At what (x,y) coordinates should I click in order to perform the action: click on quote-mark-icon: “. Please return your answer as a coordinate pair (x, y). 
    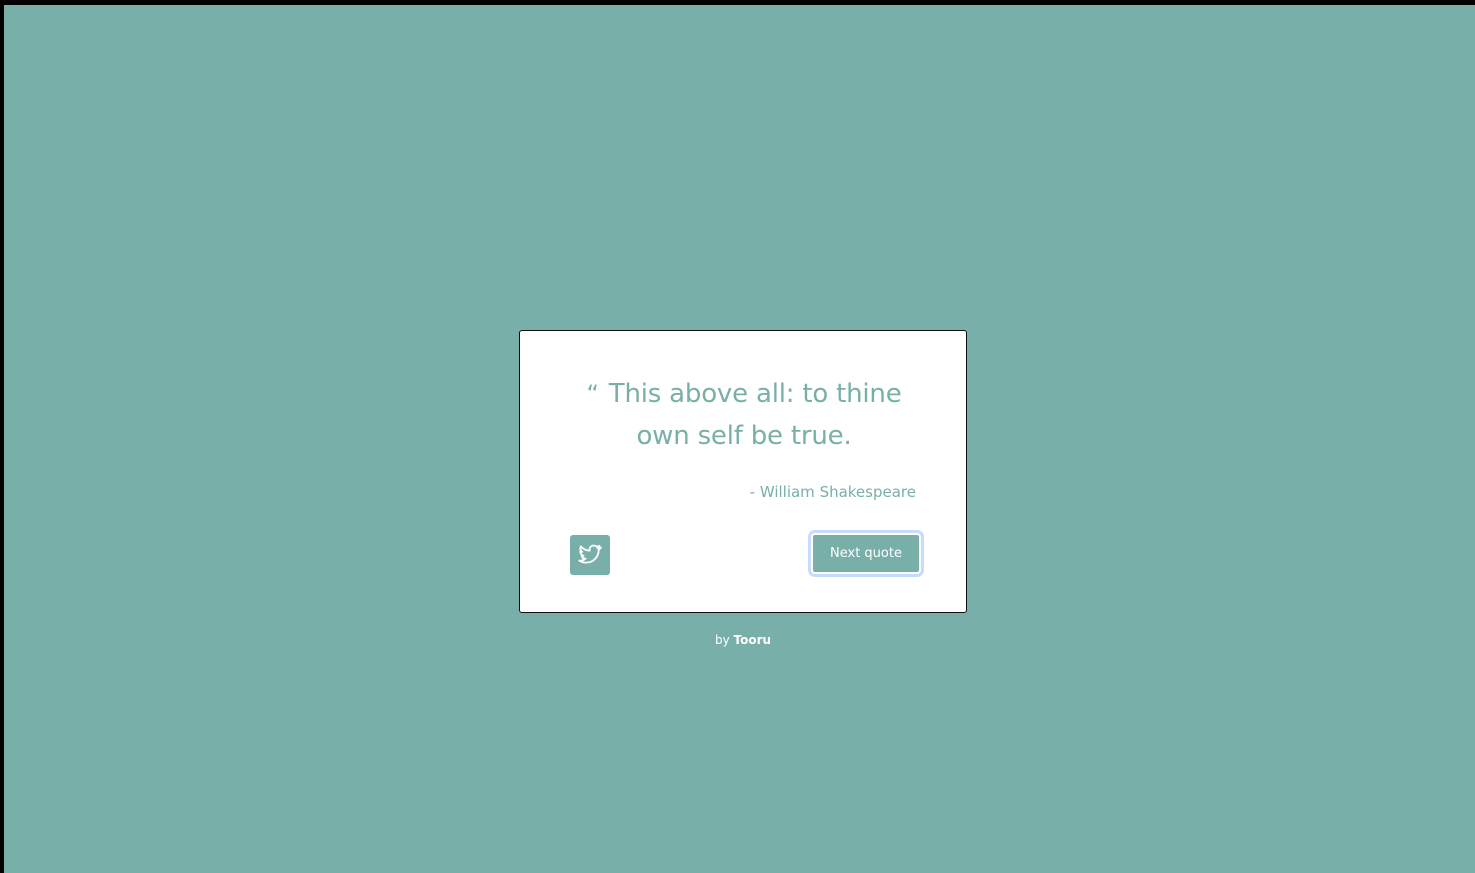
    Looking at the image, I should click on (592, 394).